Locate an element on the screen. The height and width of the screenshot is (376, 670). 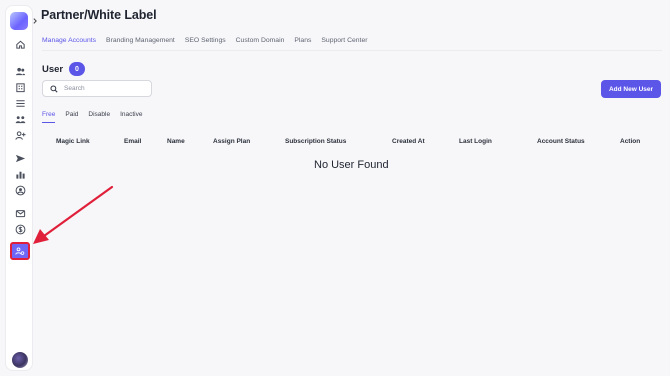
column-header-action: Action is located at coordinates (630, 141).